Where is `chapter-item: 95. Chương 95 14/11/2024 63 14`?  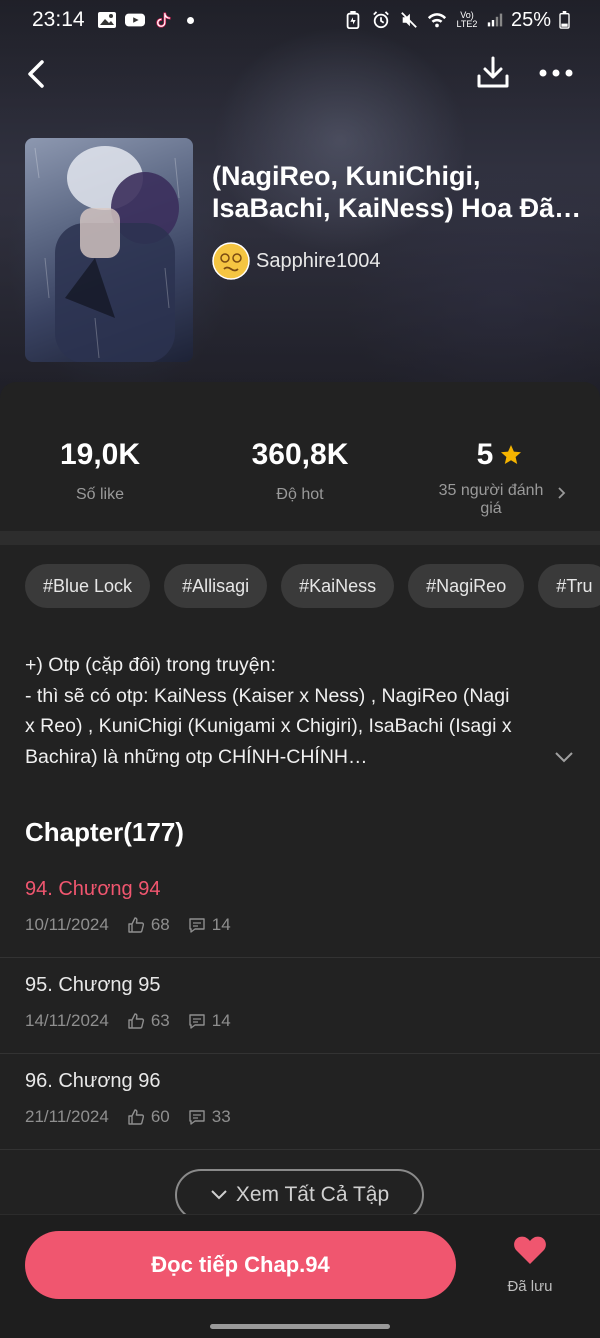
chapter-item: 95. Chương 95 14/11/2024 63 14 is located at coordinates (300, 1006).